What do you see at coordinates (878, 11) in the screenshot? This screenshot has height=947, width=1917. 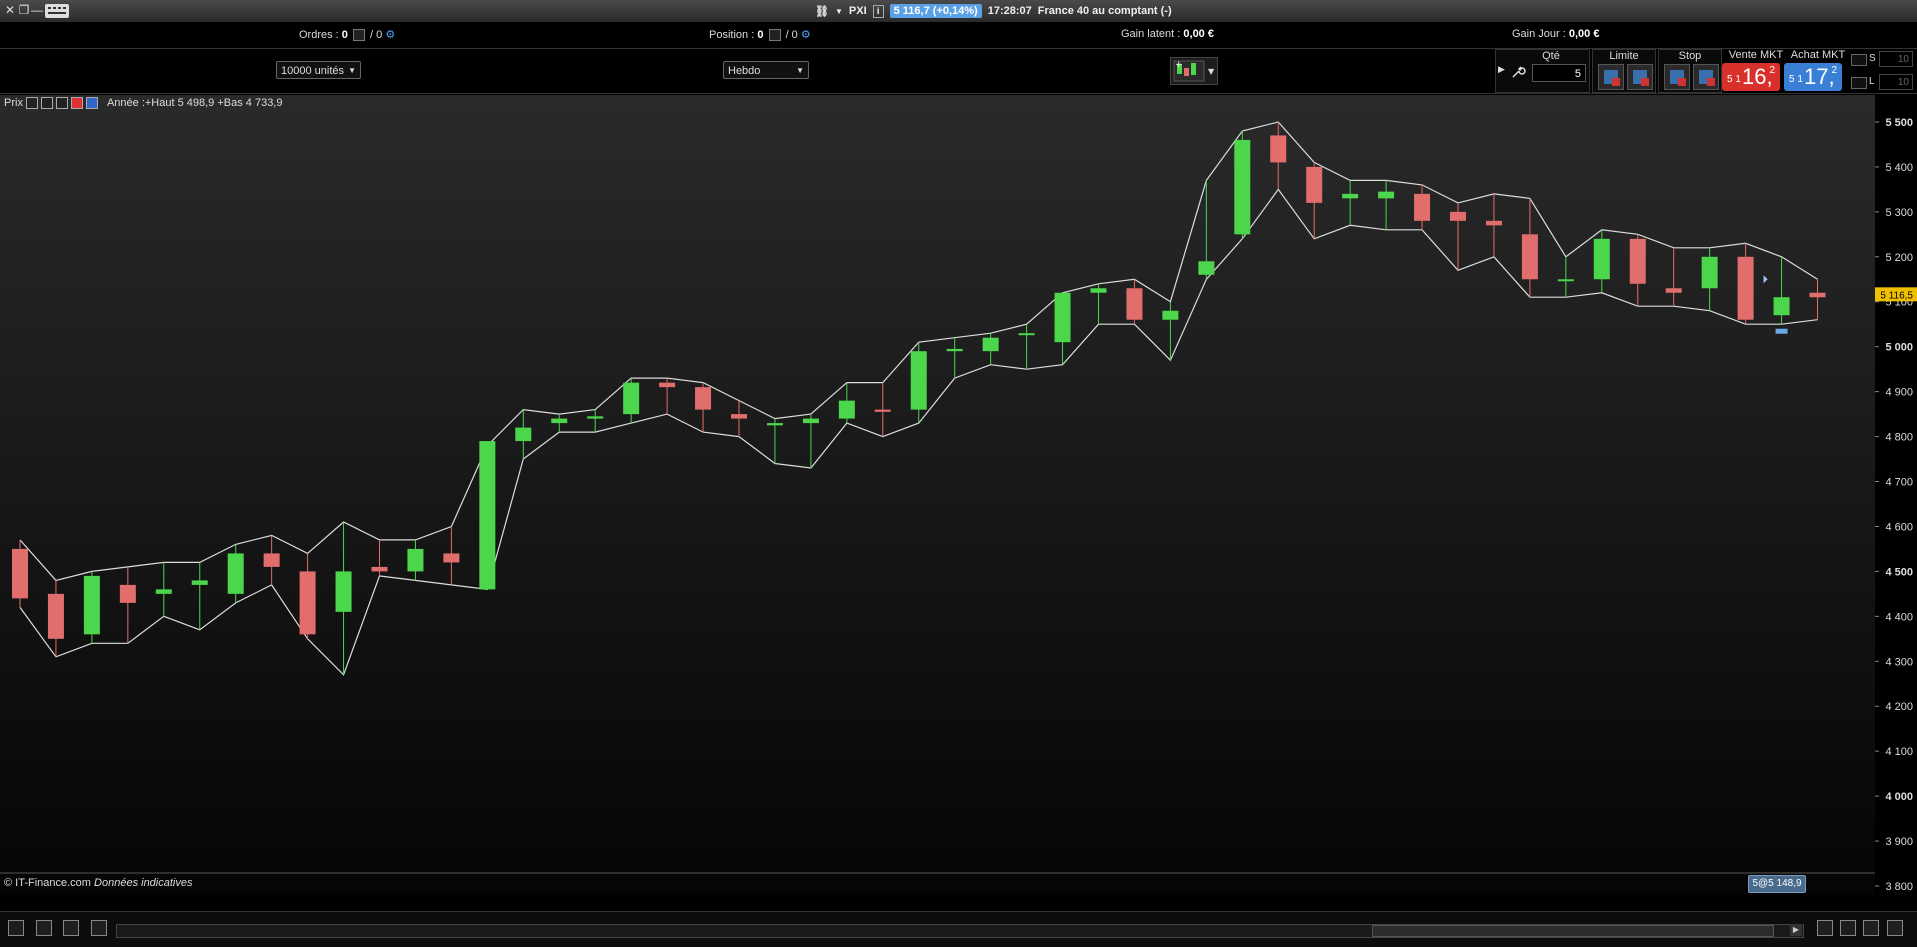 I see `info-icon: i` at bounding box center [878, 11].